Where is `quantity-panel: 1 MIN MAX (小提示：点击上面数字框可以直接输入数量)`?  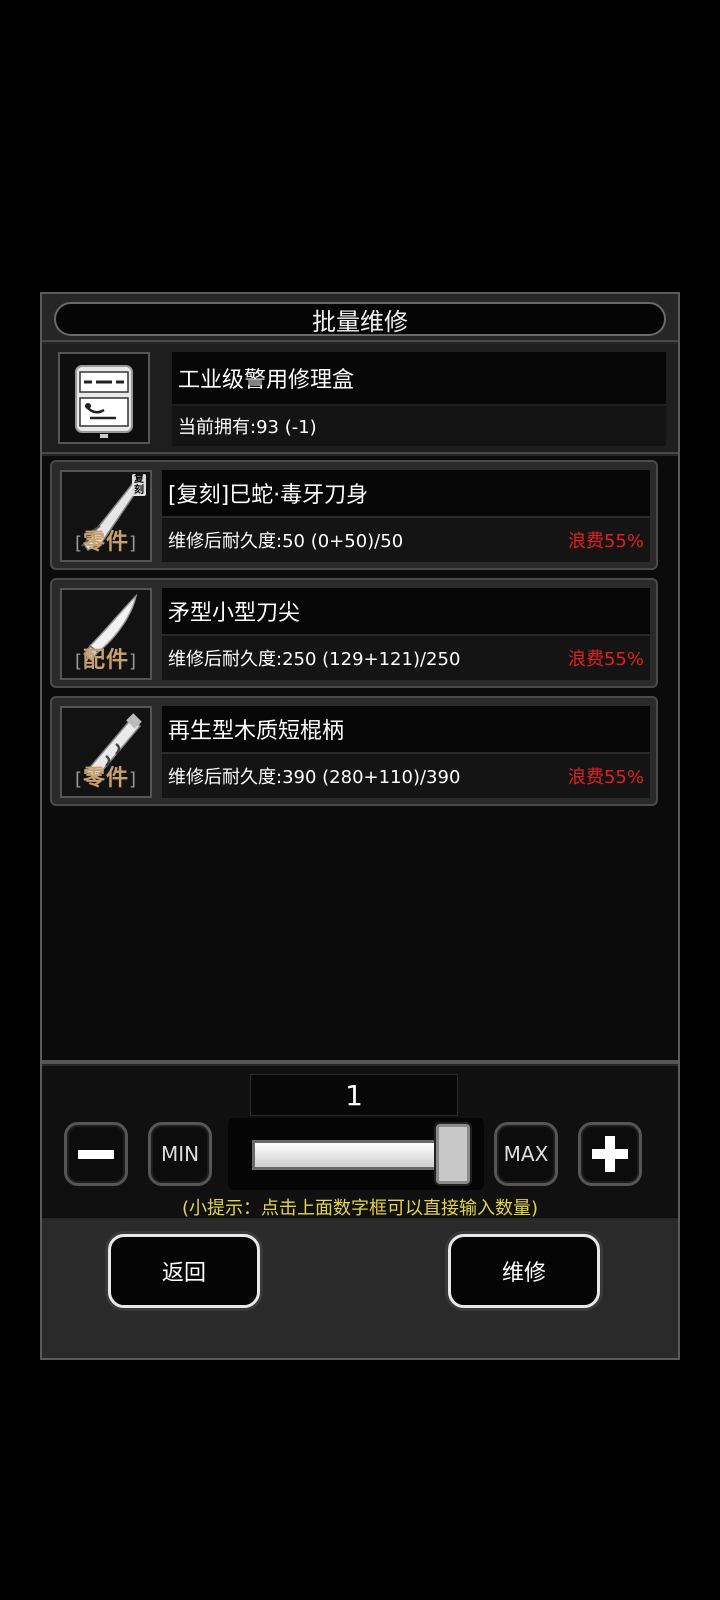
quantity-panel: 1 MIN MAX (小提示：点击上面数字框可以直接输入数量) is located at coordinates (360, 1142).